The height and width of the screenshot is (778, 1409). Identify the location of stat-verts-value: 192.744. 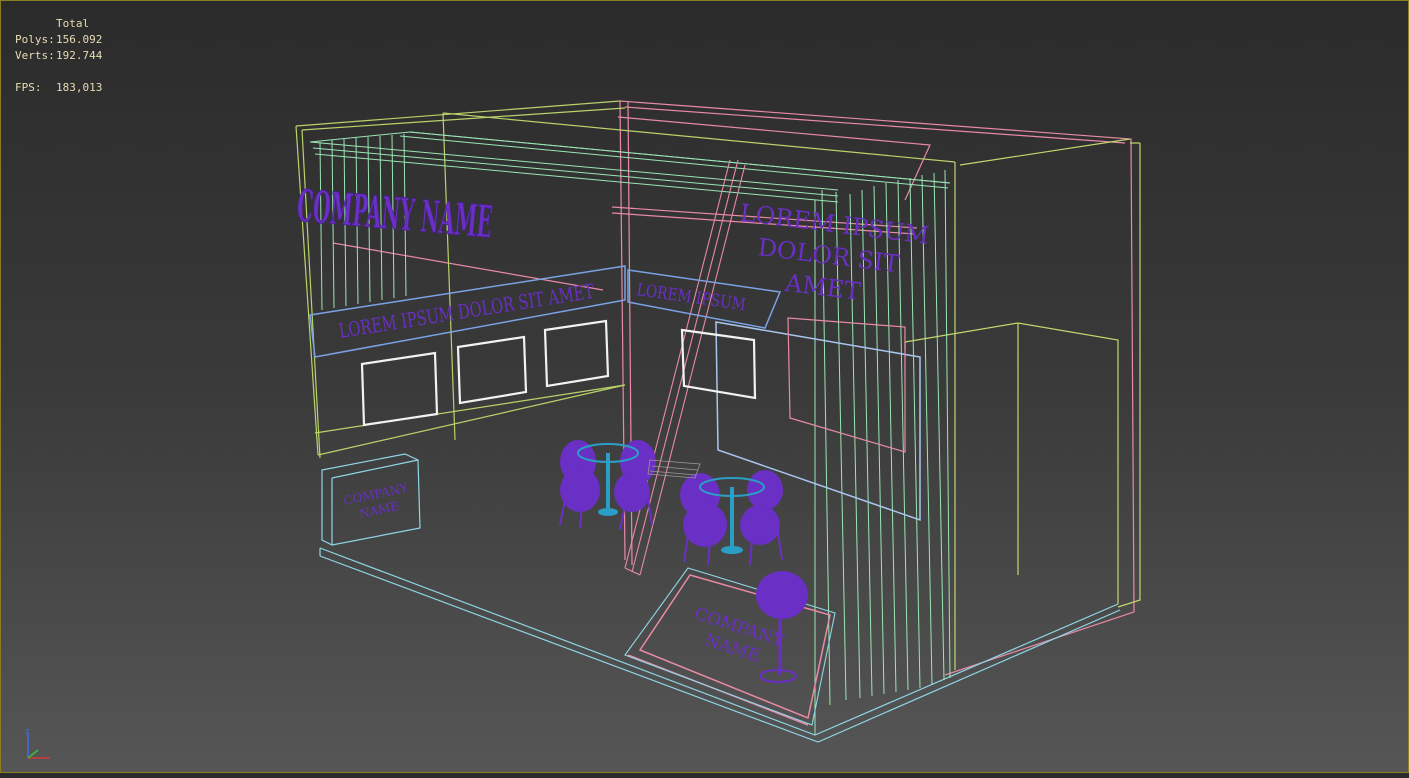
(79, 55).